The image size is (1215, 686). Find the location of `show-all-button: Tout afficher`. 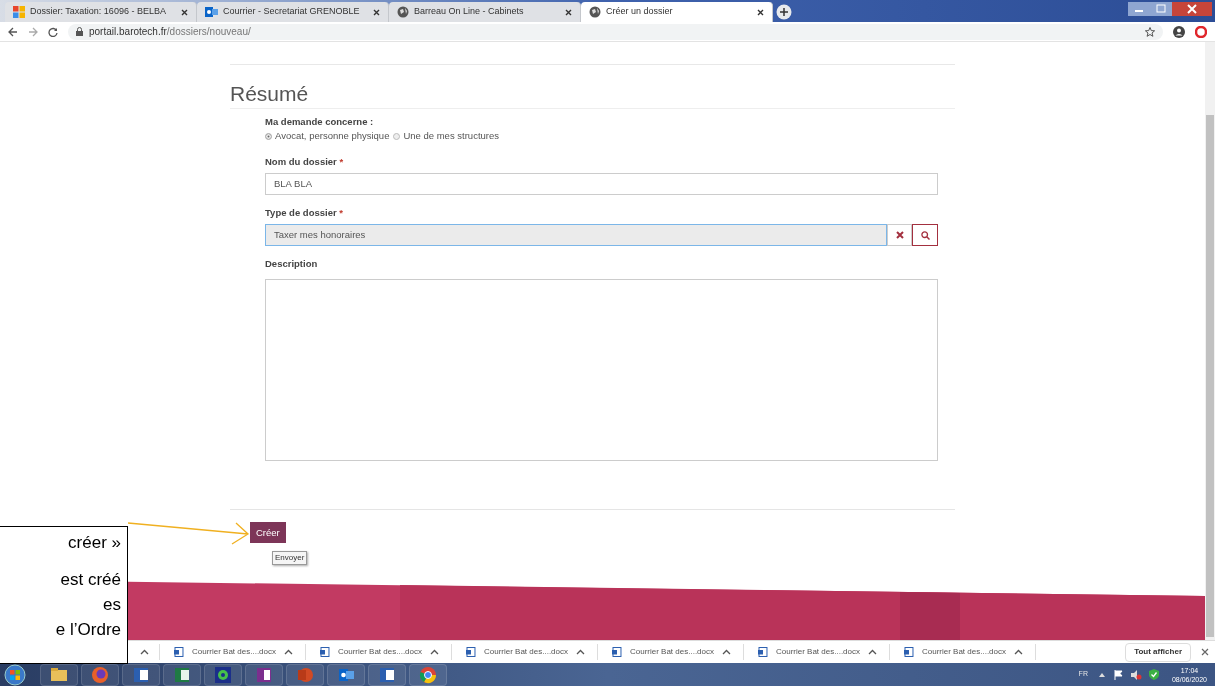

show-all-button: Tout afficher is located at coordinates (1158, 652).